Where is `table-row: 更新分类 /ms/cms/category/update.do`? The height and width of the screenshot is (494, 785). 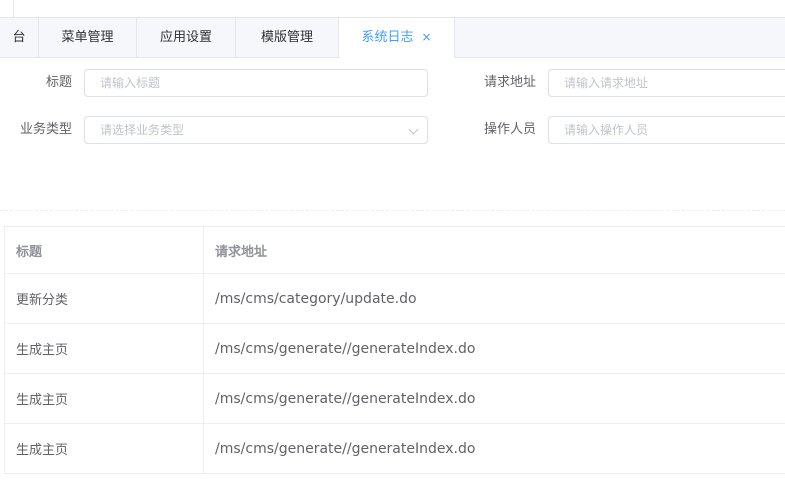
table-row: 更新分类 /ms/cms/category/update.do is located at coordinates (394, 299).